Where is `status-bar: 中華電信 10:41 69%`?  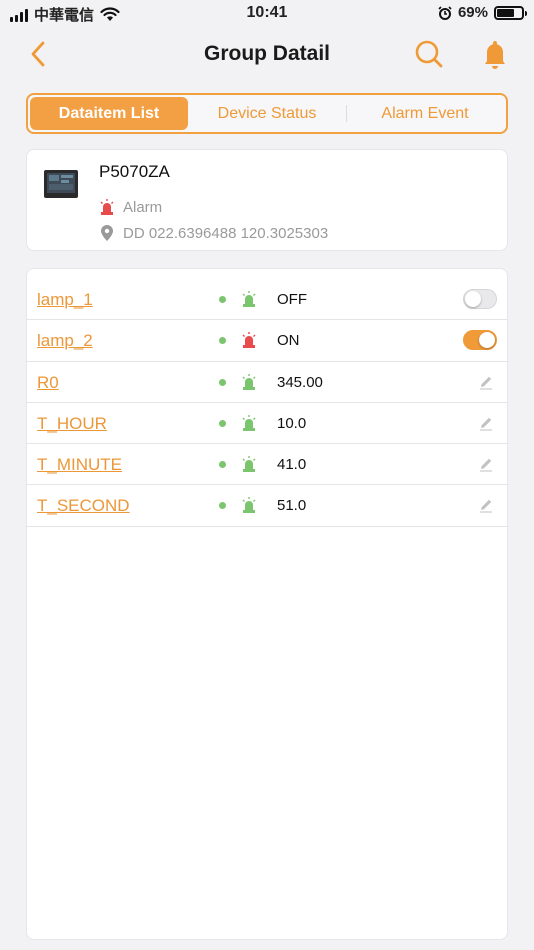 status-bar: 中華電信 10:41 69% is located at coordinates (267, 14).